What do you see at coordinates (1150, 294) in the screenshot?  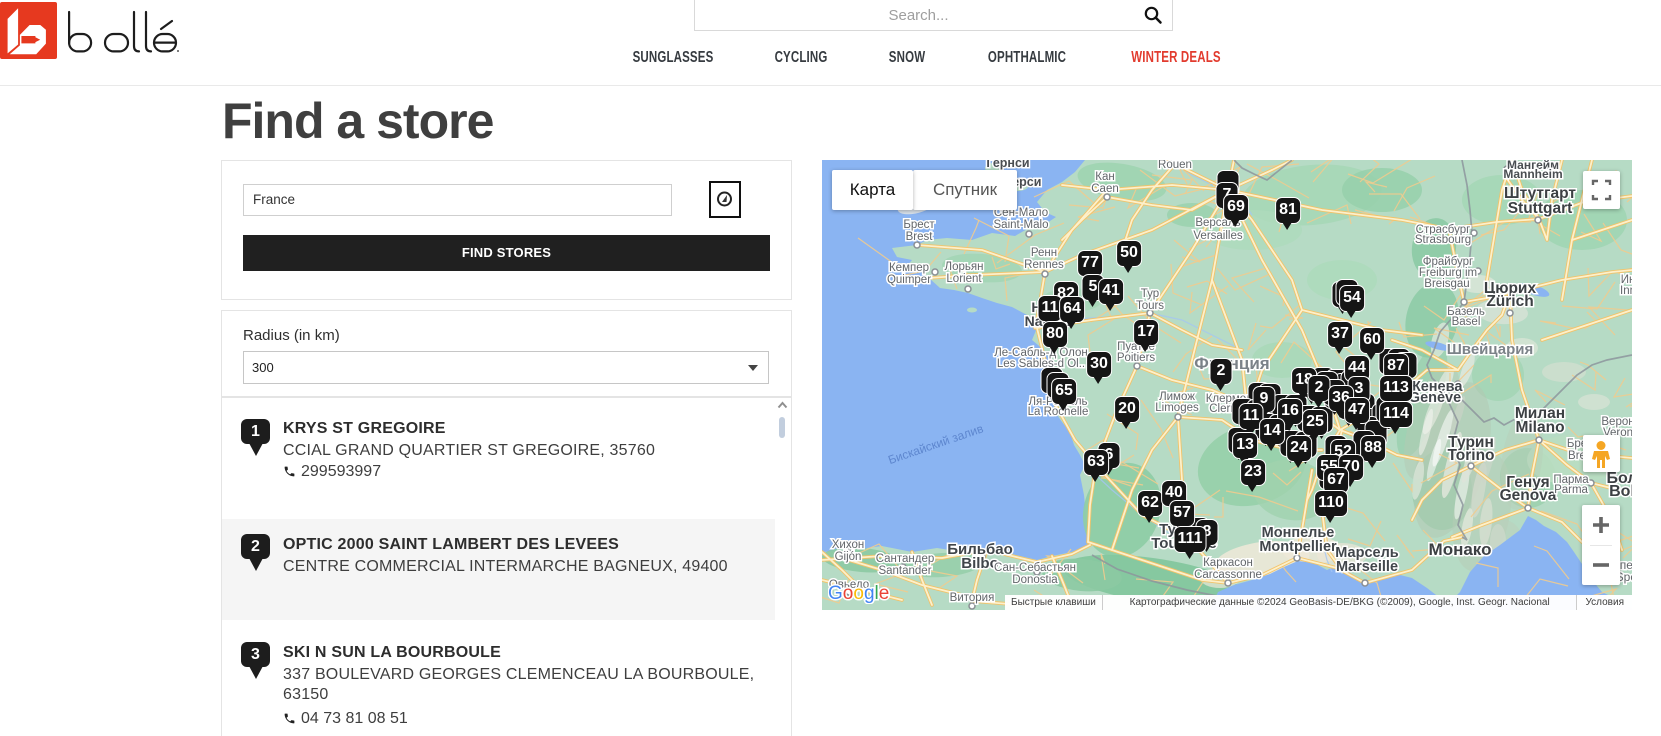 I see `svg-text: Тур` at bounding box center [1150, 294].